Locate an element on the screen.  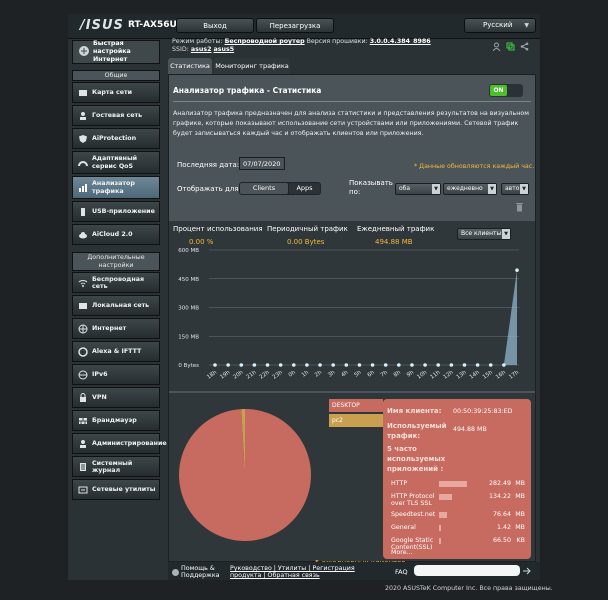
sidebar-item-alexa: Alexa & IFTTT is located at coordinates (116, 351).